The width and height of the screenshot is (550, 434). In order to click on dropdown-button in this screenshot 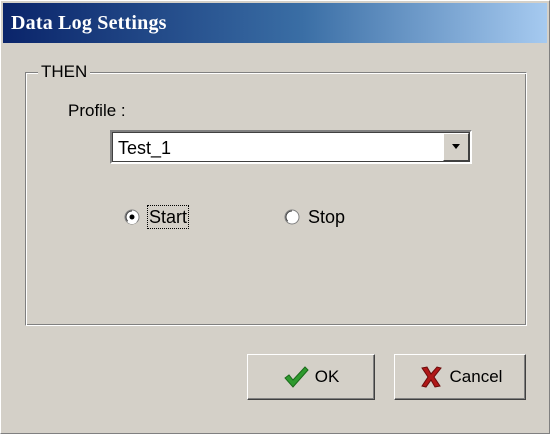, I will do `click(456, 147)`.